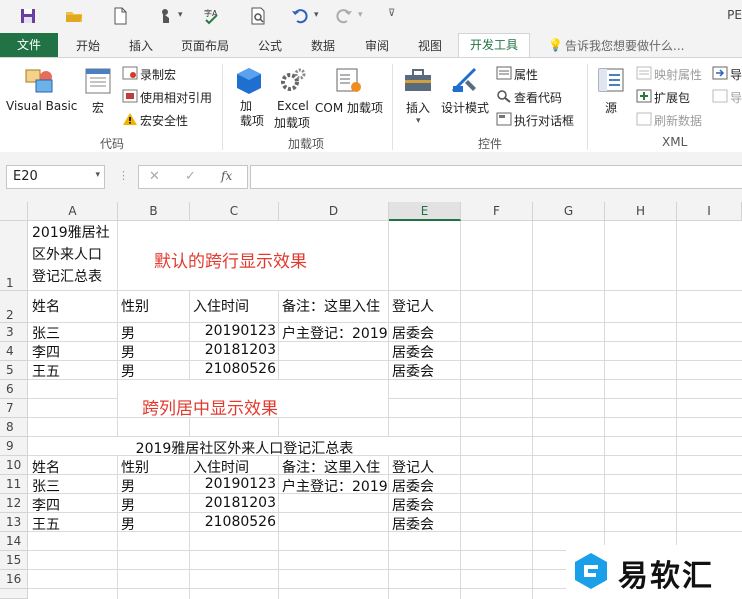 This screenshot has width=742, height=599. I want to click on cell-b2: 性别, so click(135, 306).